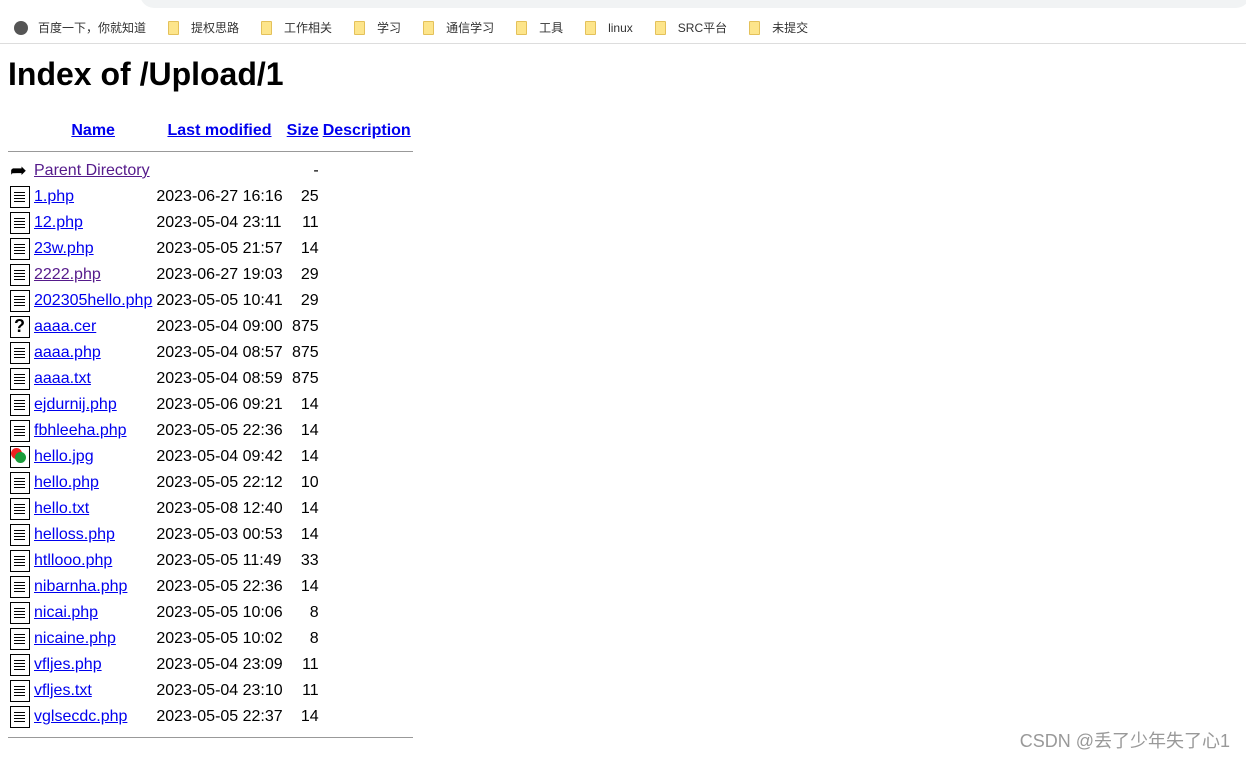 The image size is (1246, 758). What do you see at coordinates (210, 483) in the screenshot?
I see `table-row: hello.php 2023-05-05 22:12 10` at bounding box center [210, 483].